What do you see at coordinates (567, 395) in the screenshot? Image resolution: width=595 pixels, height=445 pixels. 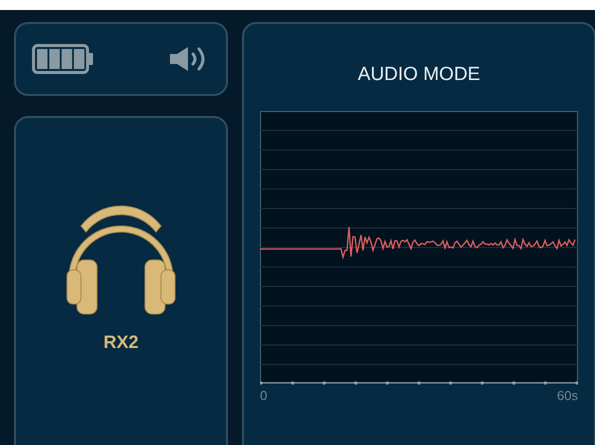 I see `axis-label: 60s` at bounding box center [567, 395].